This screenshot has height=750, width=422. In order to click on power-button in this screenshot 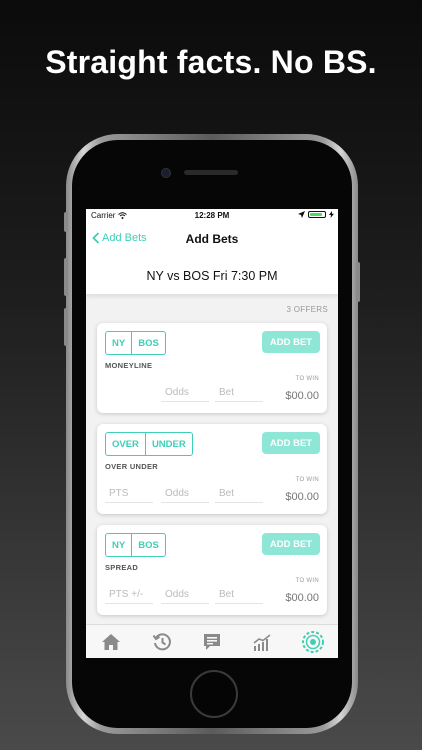, I will do `click(358, 282)`.